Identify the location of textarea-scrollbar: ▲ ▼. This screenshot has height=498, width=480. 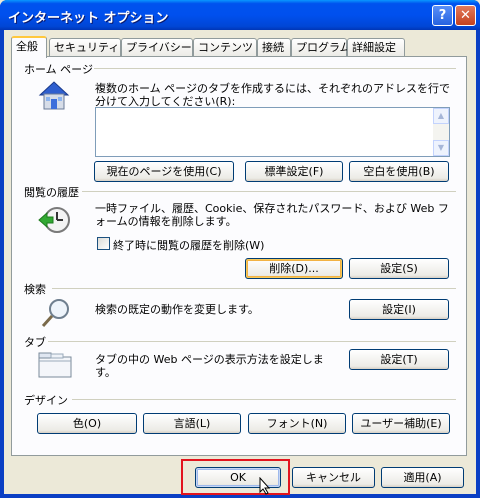
(441, 132).